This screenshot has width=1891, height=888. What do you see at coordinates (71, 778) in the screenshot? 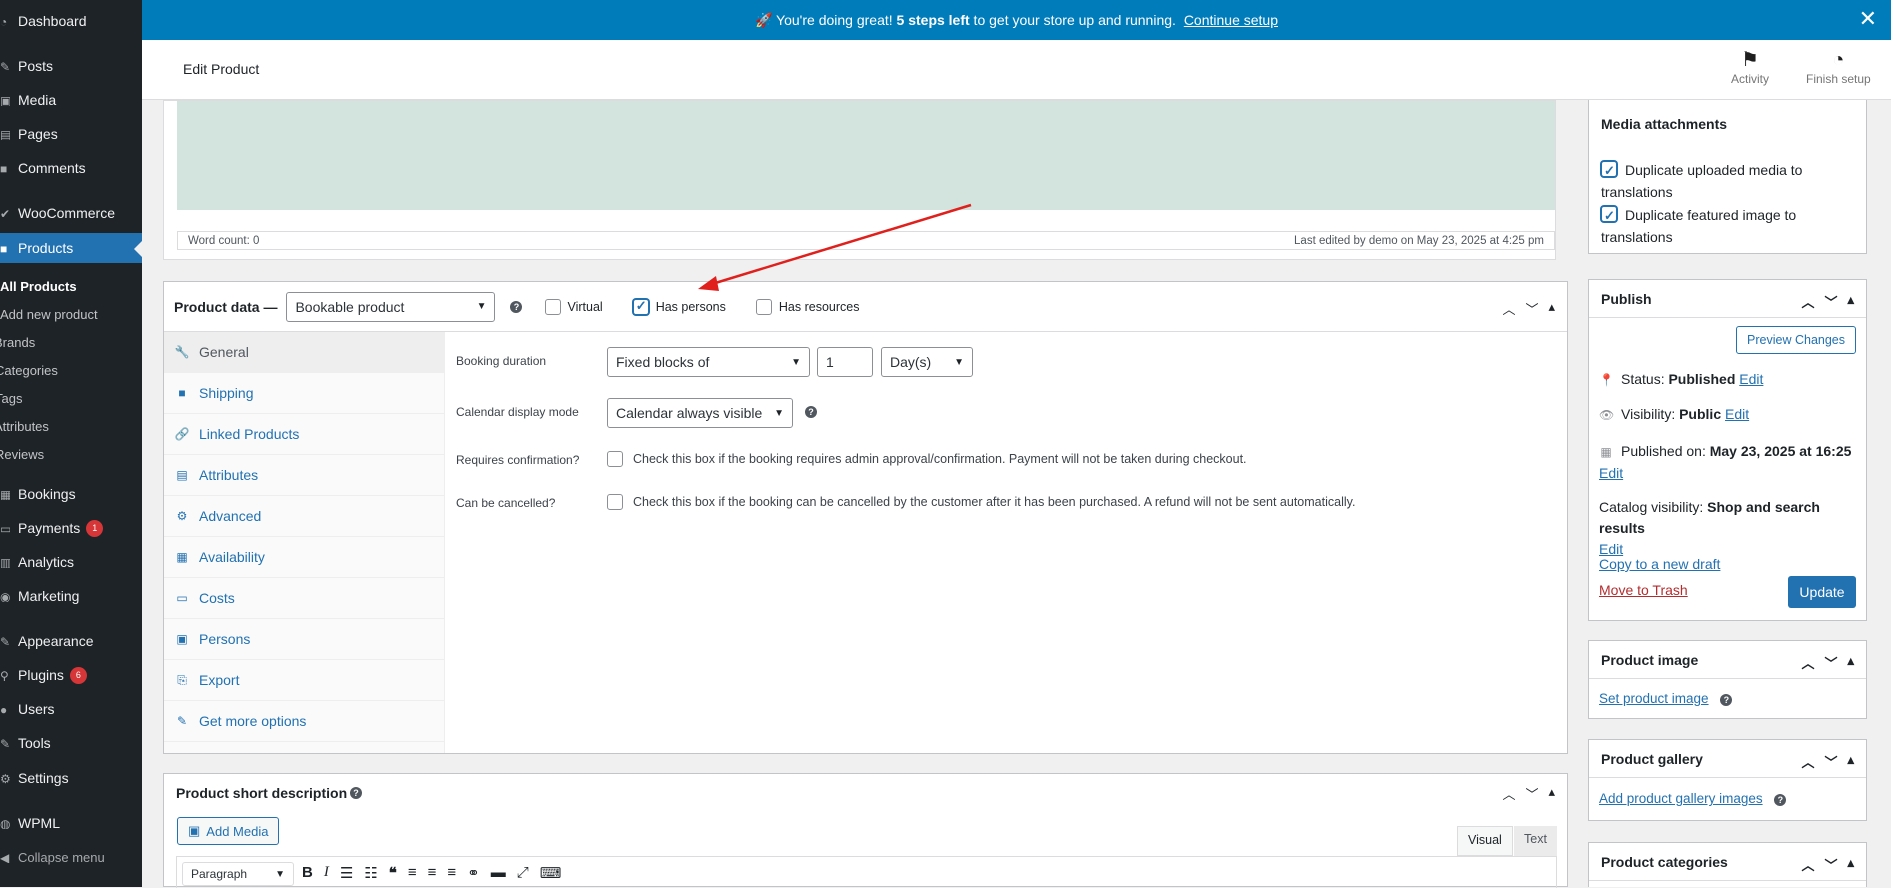
I see `menu-settings: ⚙ Settings` at bounding box center [71, 778].